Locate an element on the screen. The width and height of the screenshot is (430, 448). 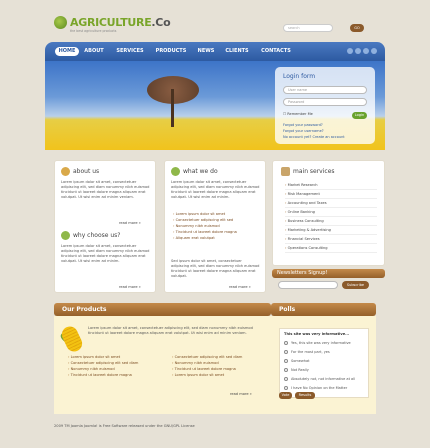
box-icon is located at coordinates (285, 171).